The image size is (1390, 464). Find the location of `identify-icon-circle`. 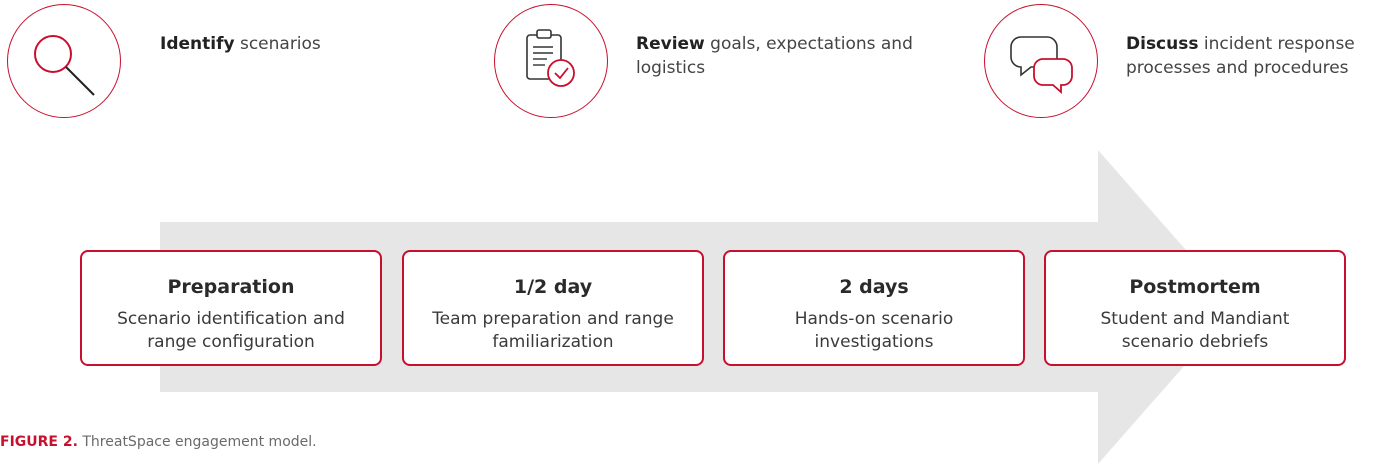

identify-icon-circle is located at coordinates (64, 61).